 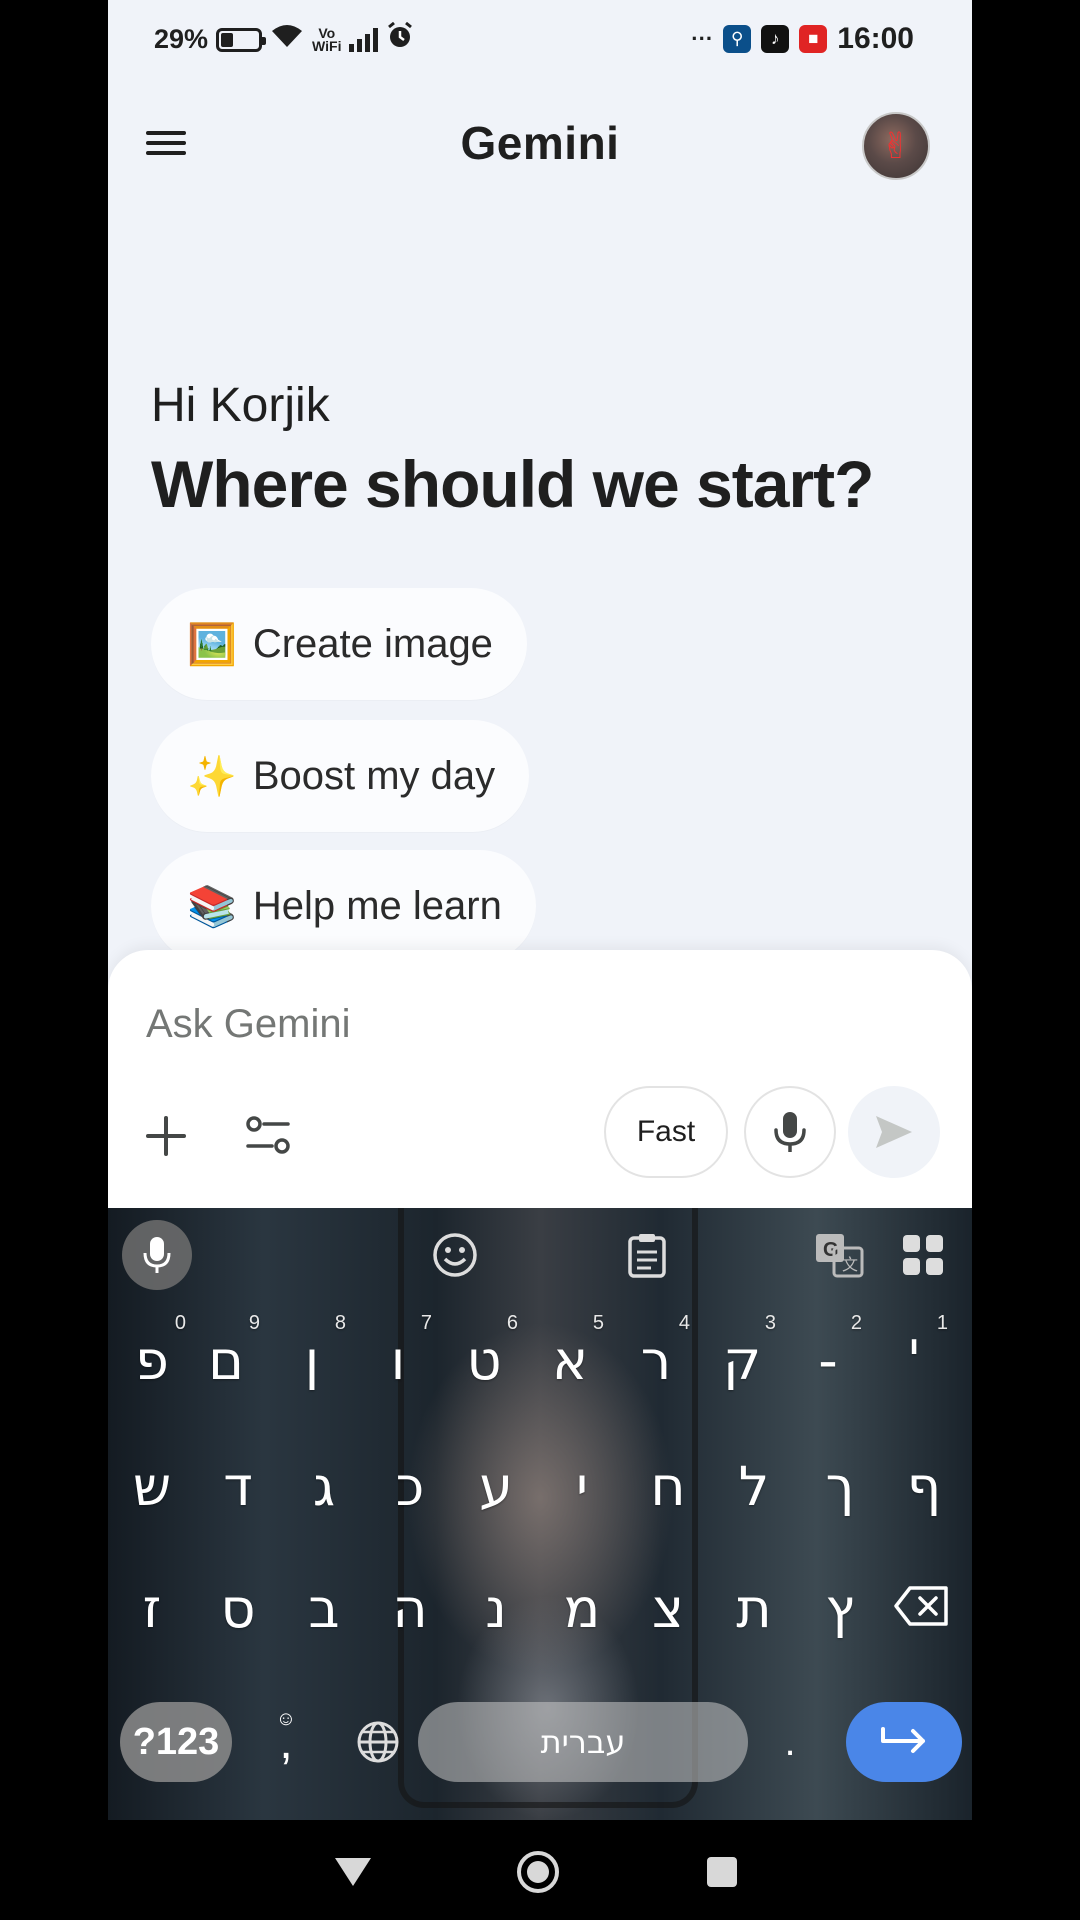 I want to click on key: ה, so click(x=410, y=1608).